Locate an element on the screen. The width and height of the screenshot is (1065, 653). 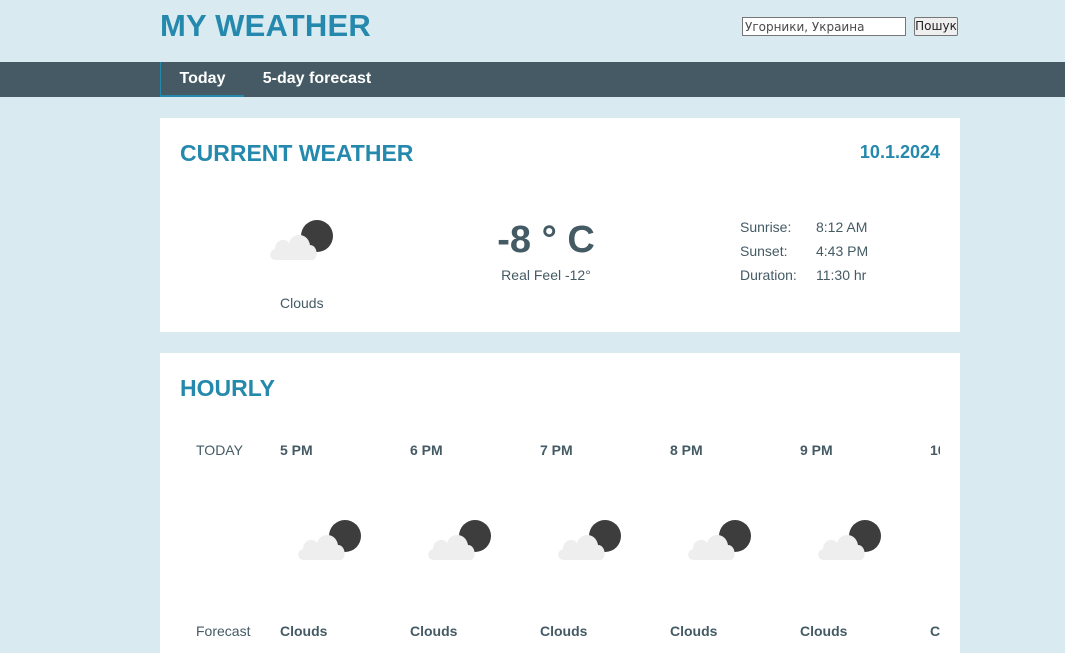
sunrise-row: Sunrise: 8:12 AM is located at coordinates (803, 227).